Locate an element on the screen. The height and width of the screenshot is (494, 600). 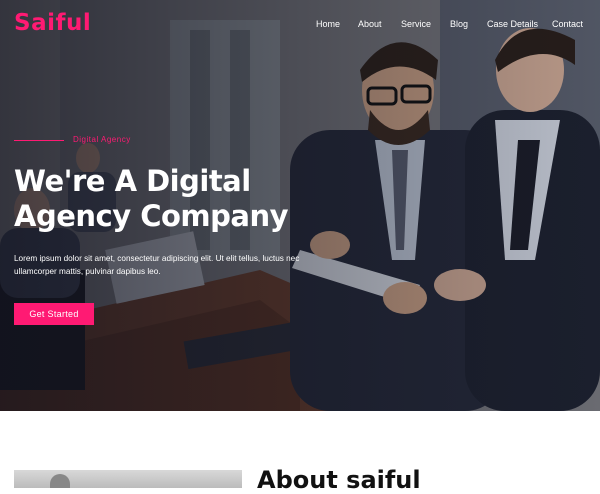
nav-item-case-details: Case Details is located at coordinates (512, 24).